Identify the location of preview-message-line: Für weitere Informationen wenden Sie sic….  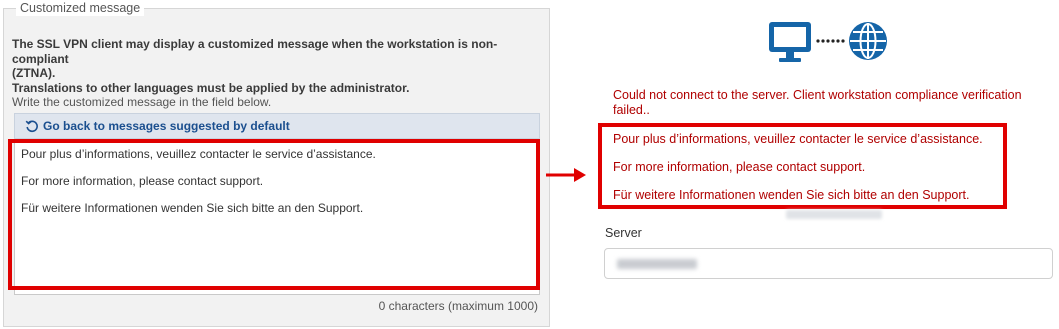
(791, 195).